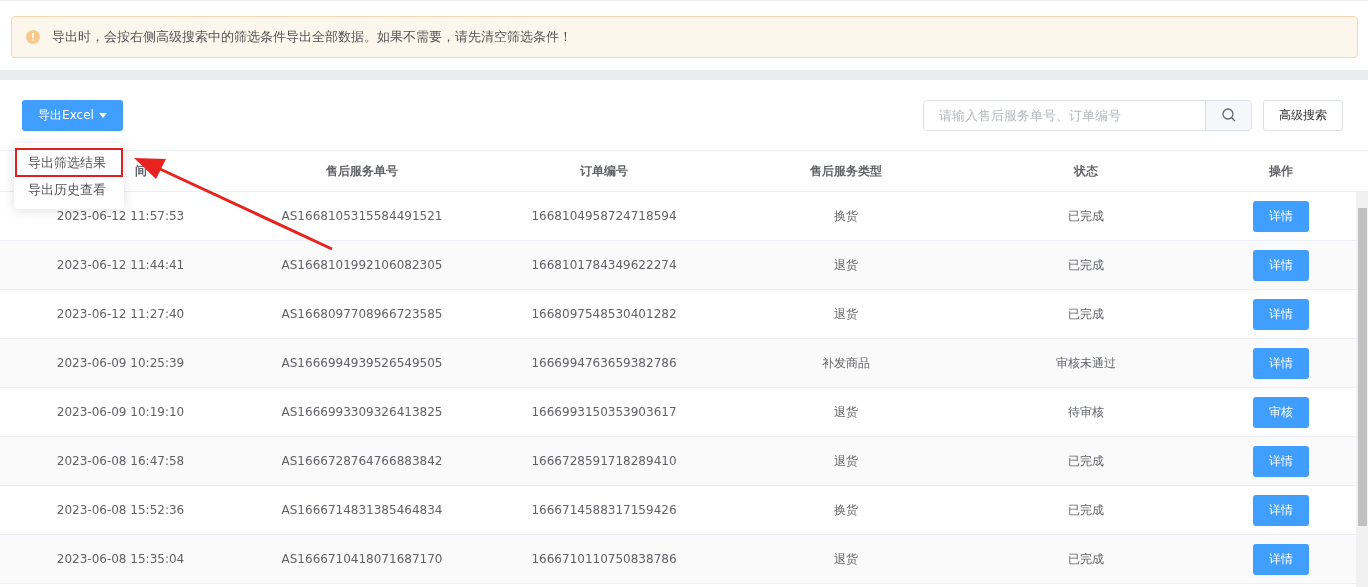 This screenshot has width=1368, height=587. I want to click on table-cell-text: 1666993150353903617, so click(604, 412).